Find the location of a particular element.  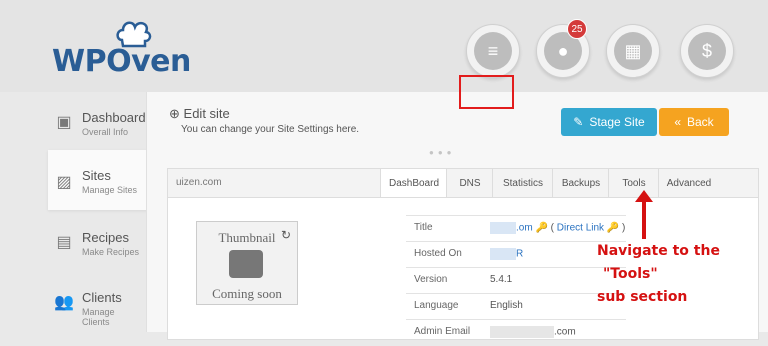

layout-button: ▦ is located at coordinates (633, 51).